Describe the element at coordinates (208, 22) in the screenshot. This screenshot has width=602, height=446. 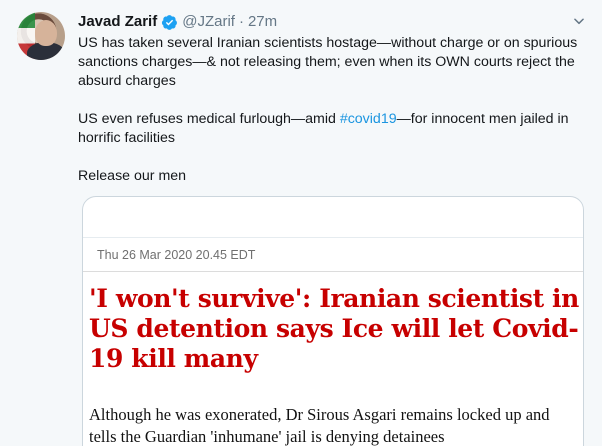
I see `author-handle: @JZarif` at that location.